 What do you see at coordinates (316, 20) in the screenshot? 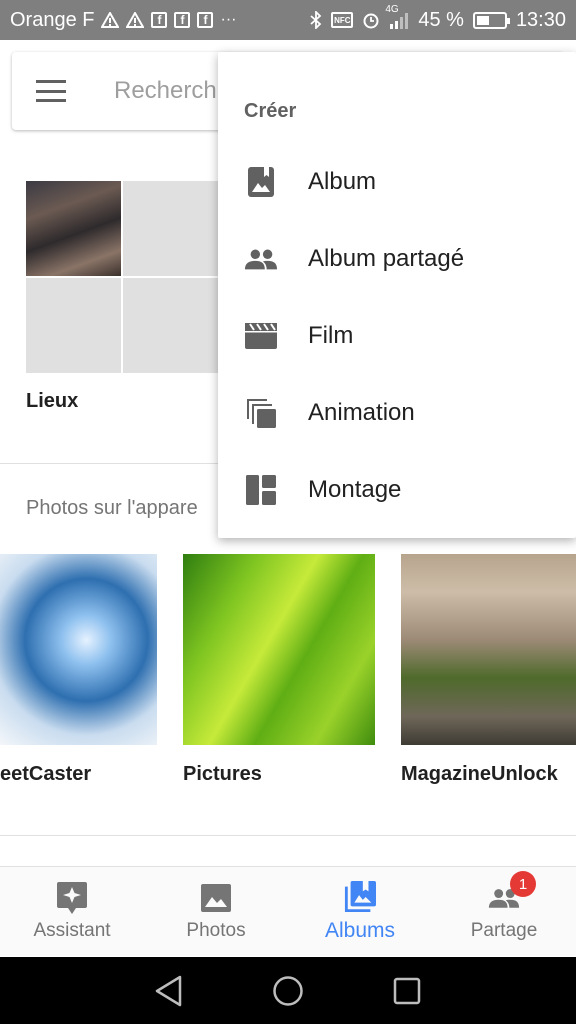
I see `bluetooth-icon` at bounding box center [316, 20].